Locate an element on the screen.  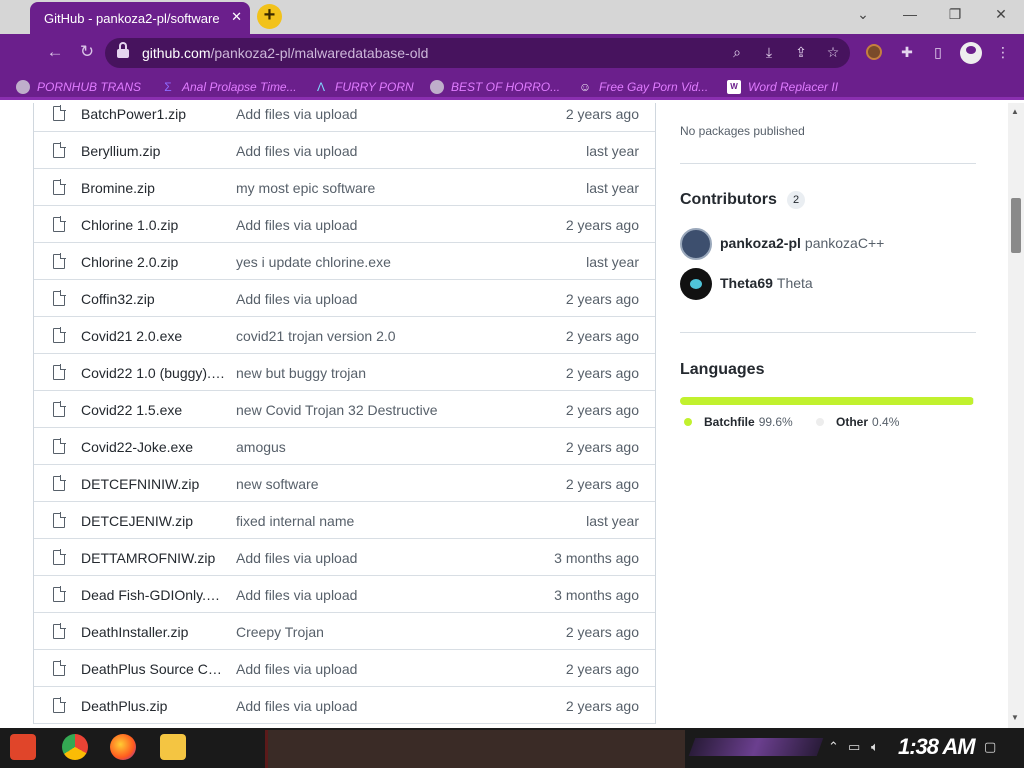
file-name-link: DeathPlus.zip is located at coordinates (153, 706).